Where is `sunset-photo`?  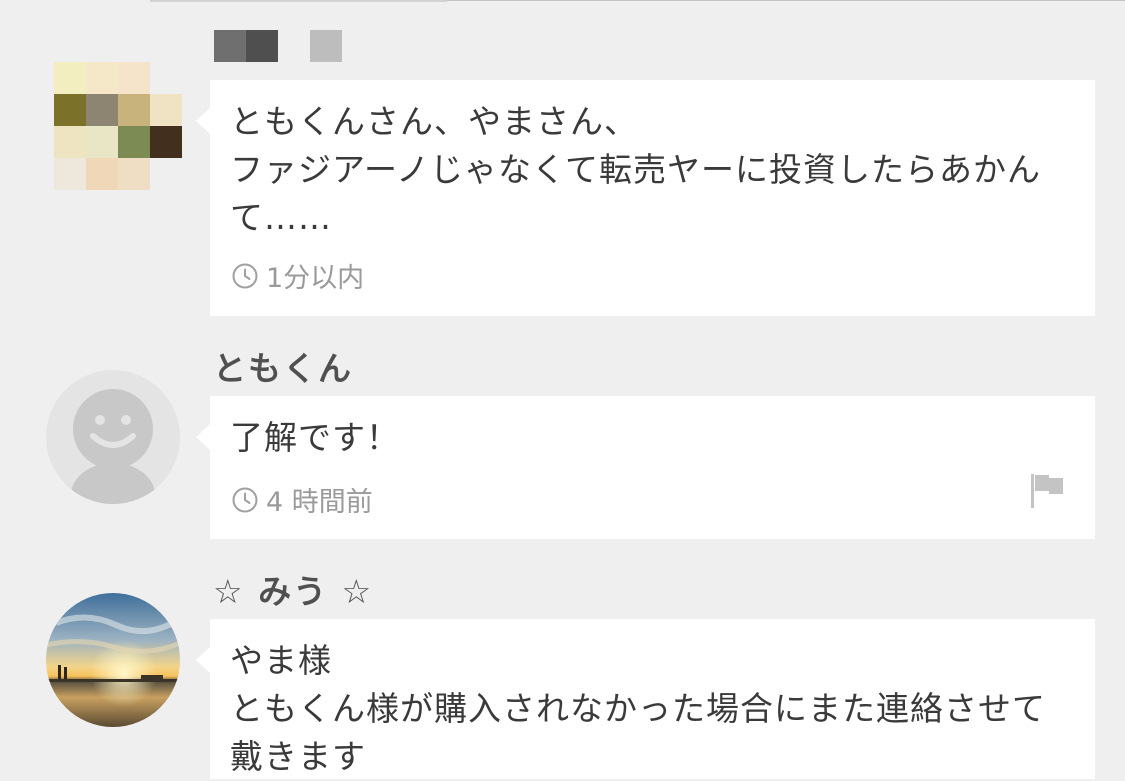
sunset-photo is located at coordinates (113, 660).